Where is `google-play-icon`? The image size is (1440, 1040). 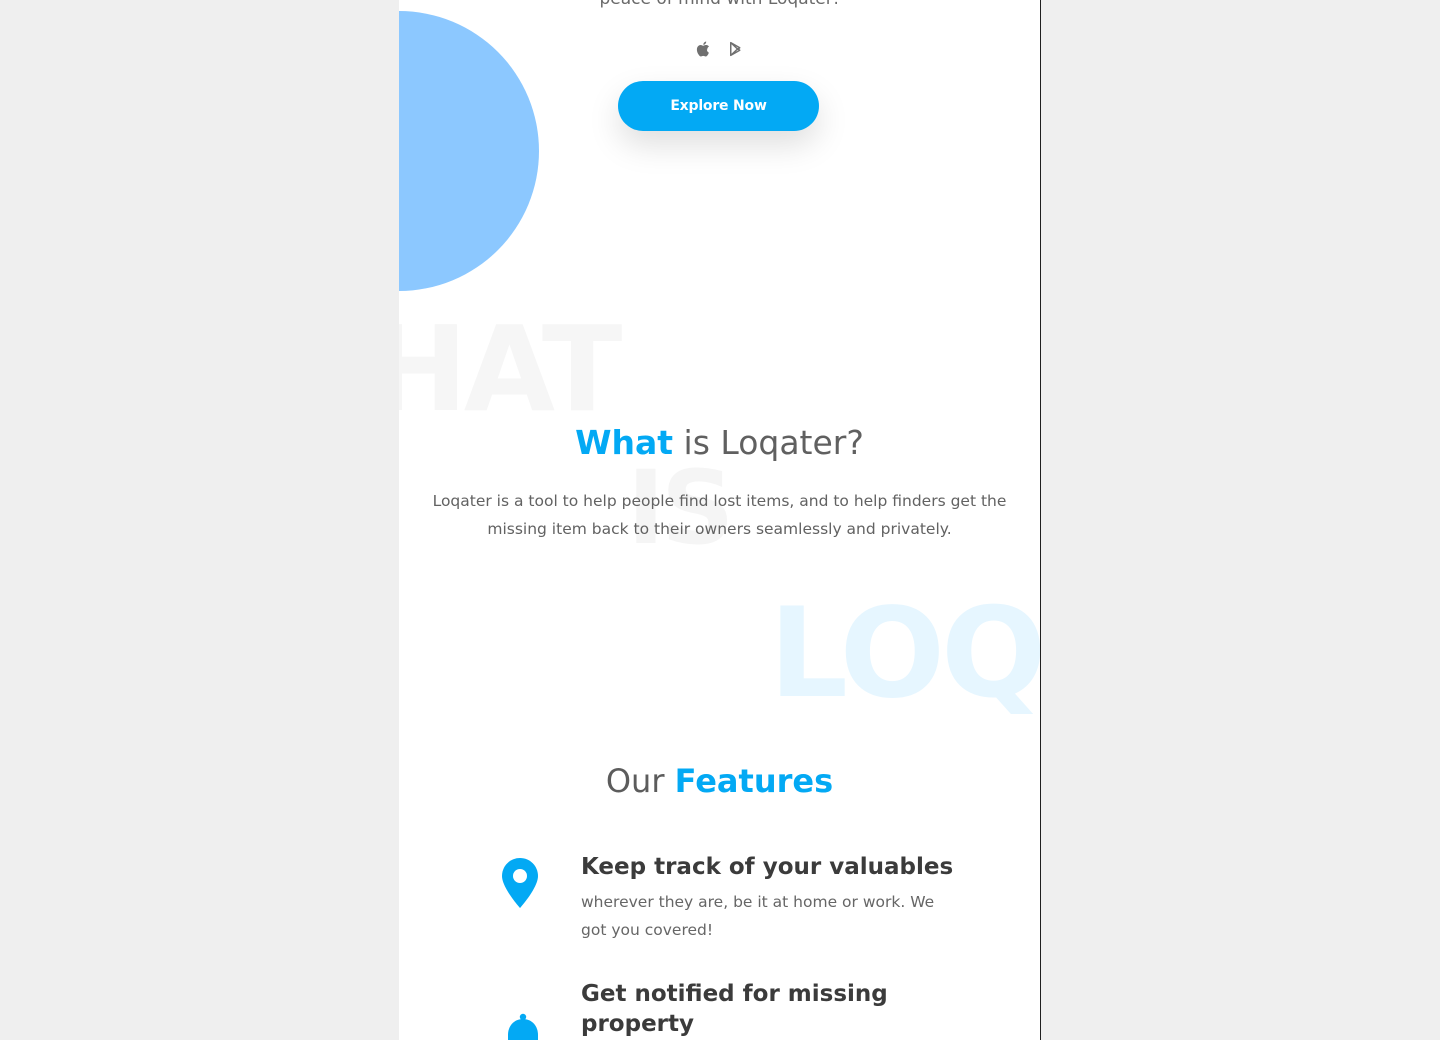 google-play-icon is located at coordinates (736, 49).